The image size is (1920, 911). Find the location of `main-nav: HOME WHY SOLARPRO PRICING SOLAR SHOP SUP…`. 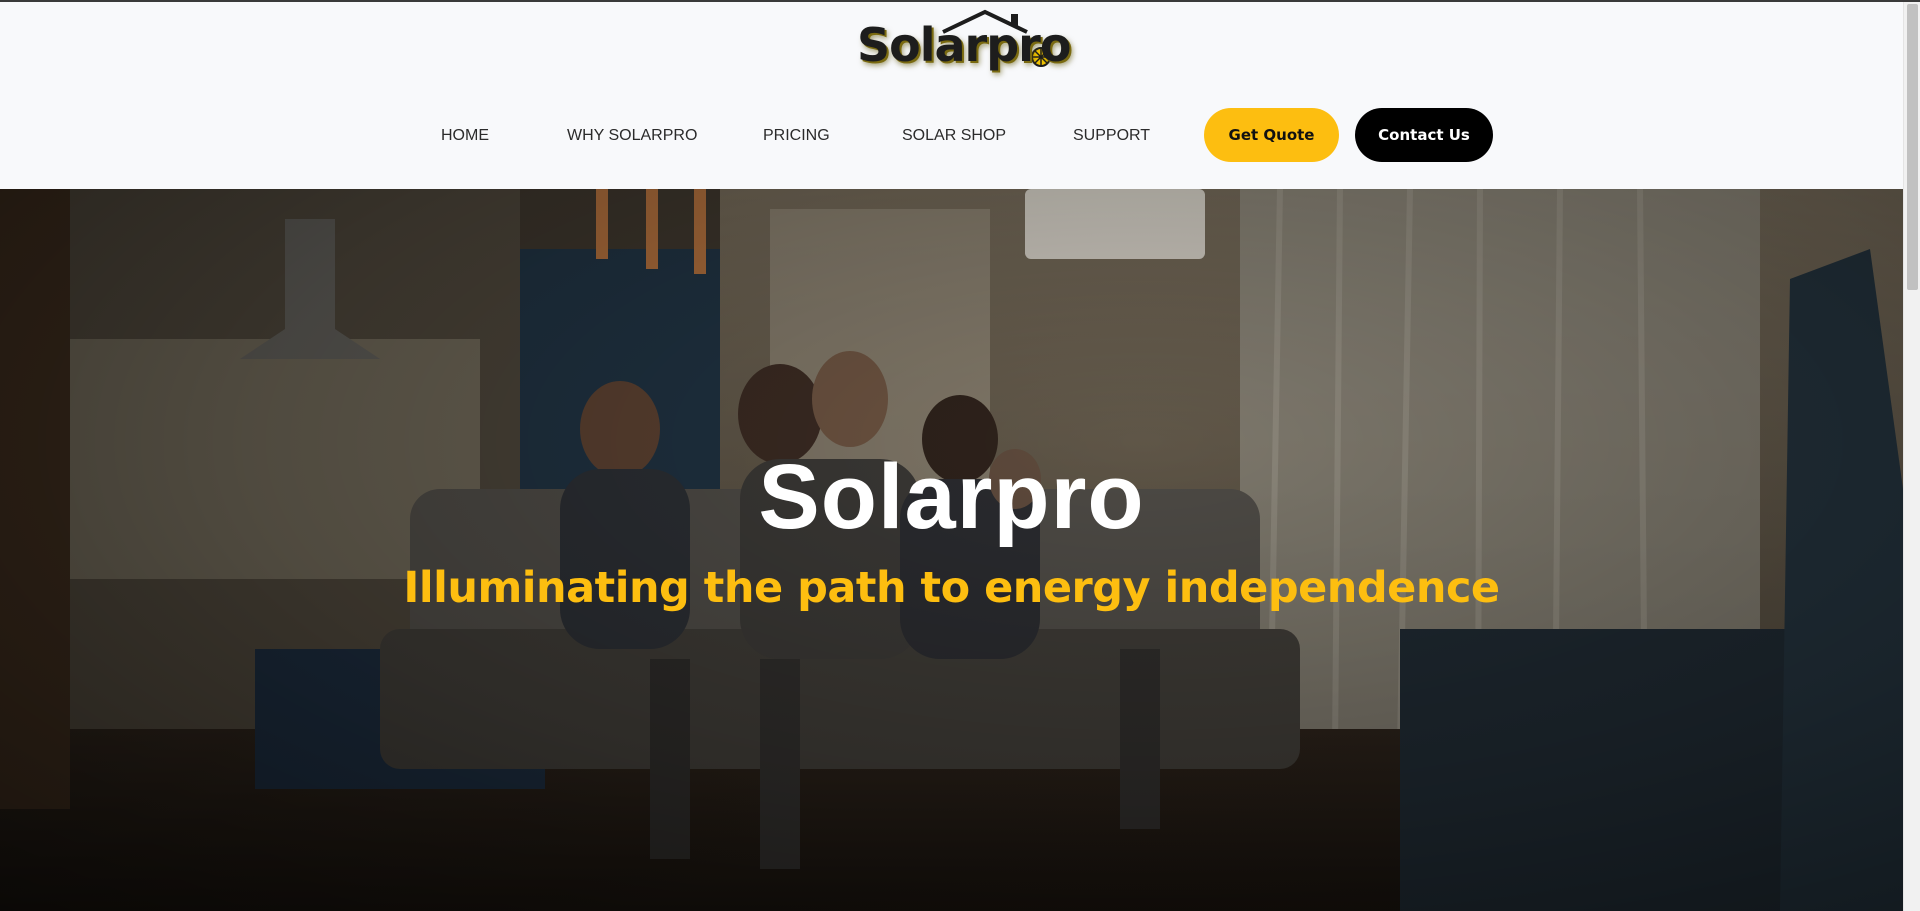

main-nav: HOME WHY SOLARPRO PRICING SOLAR SHOP SUP… is located at coordinates (951, 136).